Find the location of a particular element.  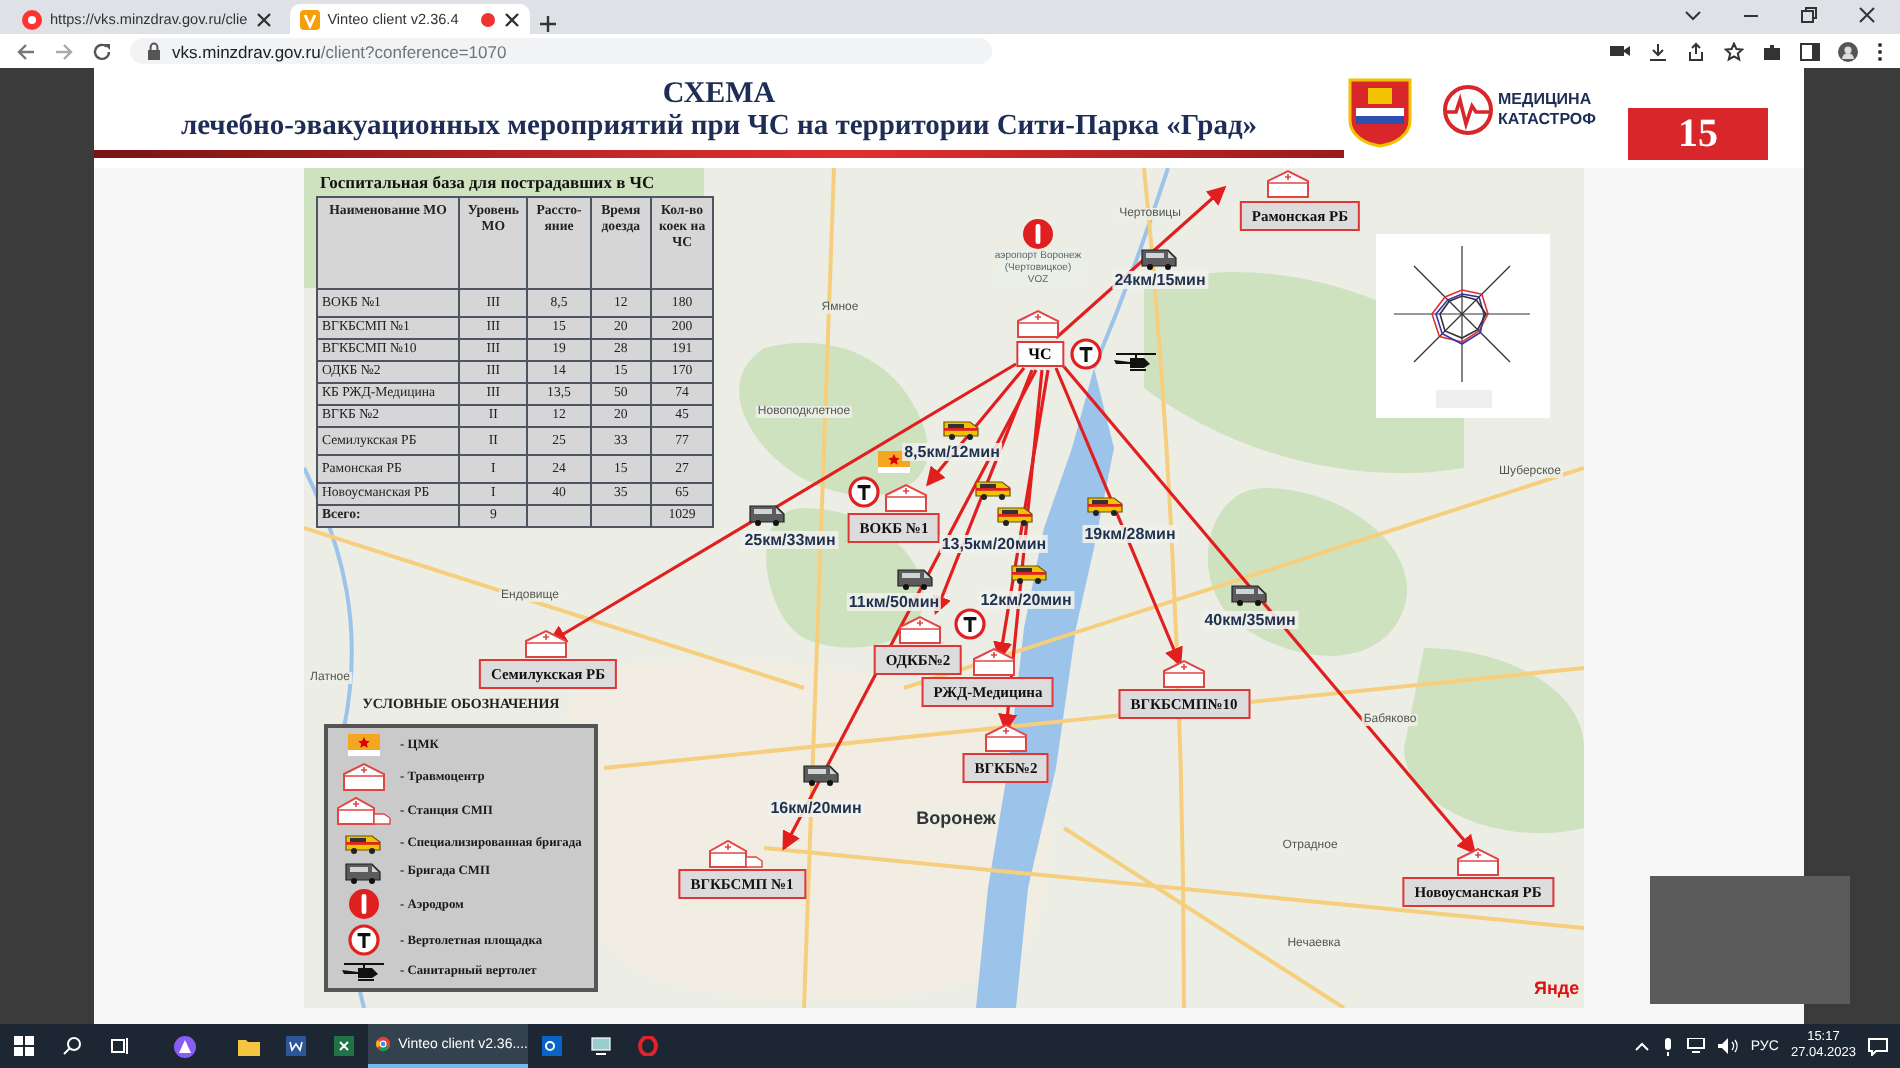

slide-title: СХЕМА is located at coordinates (719, 94).